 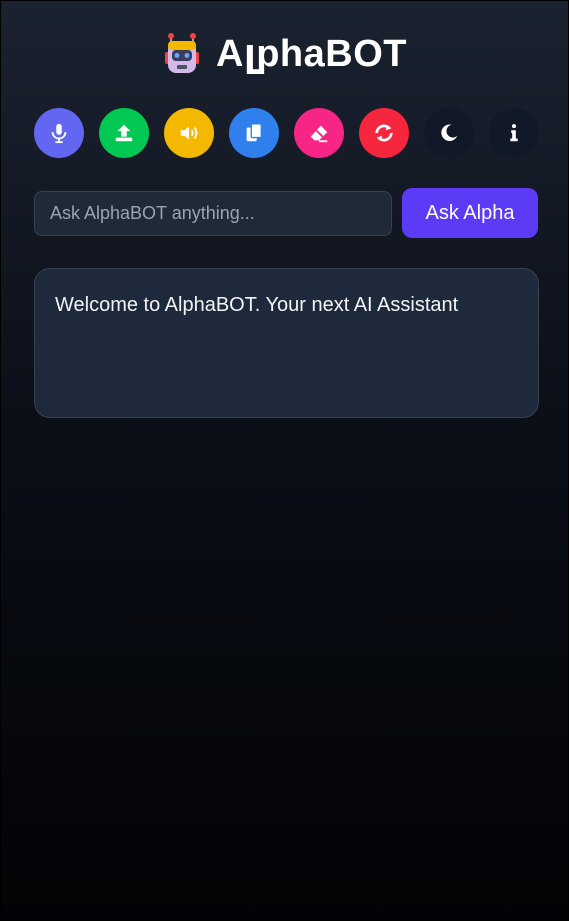 I want to click on eraser-button, so click(x=319, y=133).